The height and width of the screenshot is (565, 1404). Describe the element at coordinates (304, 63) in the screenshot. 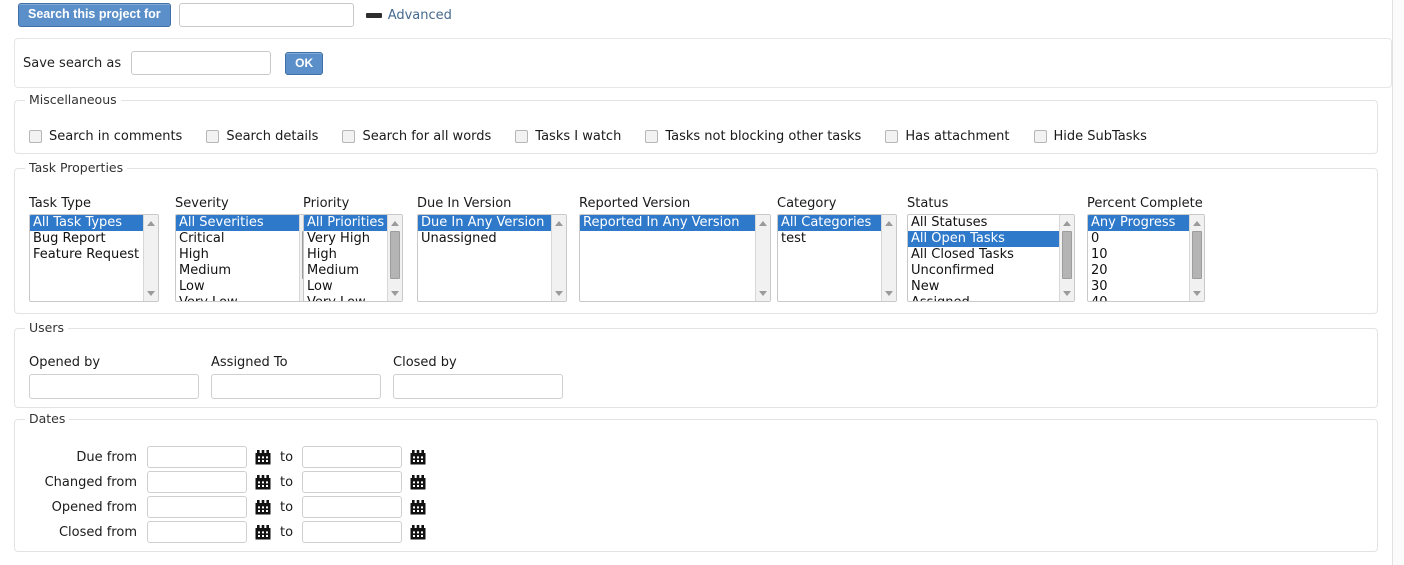

I see `save-search-ok-button: OK` at that location.